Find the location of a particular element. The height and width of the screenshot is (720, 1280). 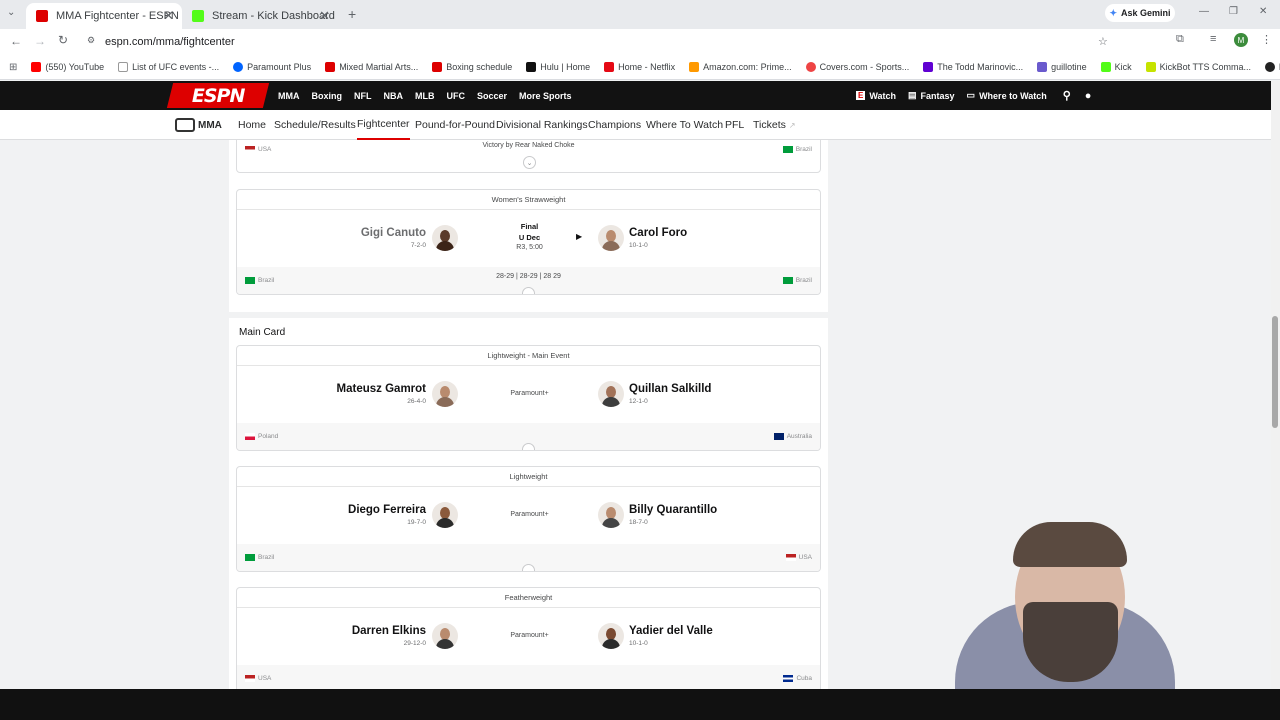

where-to-watch-icon: ▭ is located at coordinates (971, 95).